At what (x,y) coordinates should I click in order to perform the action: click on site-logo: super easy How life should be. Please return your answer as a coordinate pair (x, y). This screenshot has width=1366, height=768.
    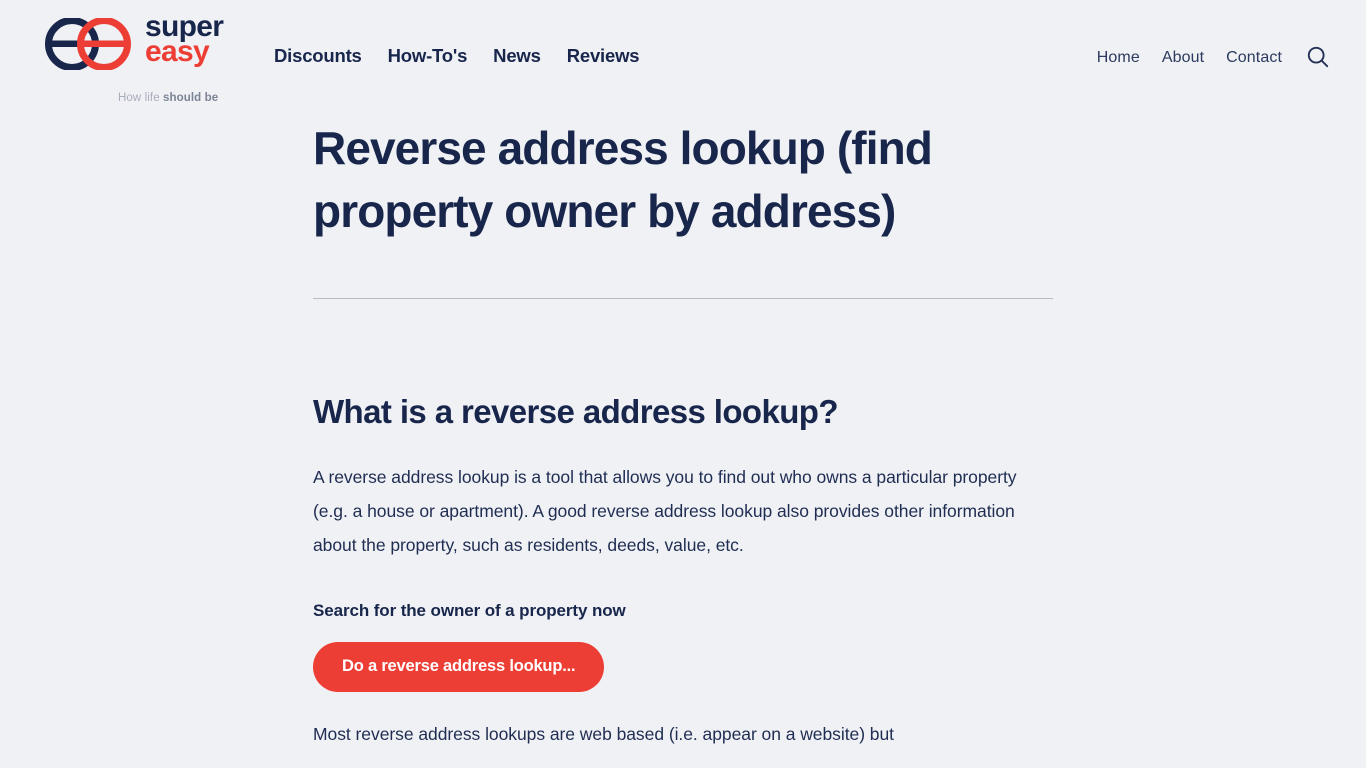
    Looking at the image, I should click on (142, 57).